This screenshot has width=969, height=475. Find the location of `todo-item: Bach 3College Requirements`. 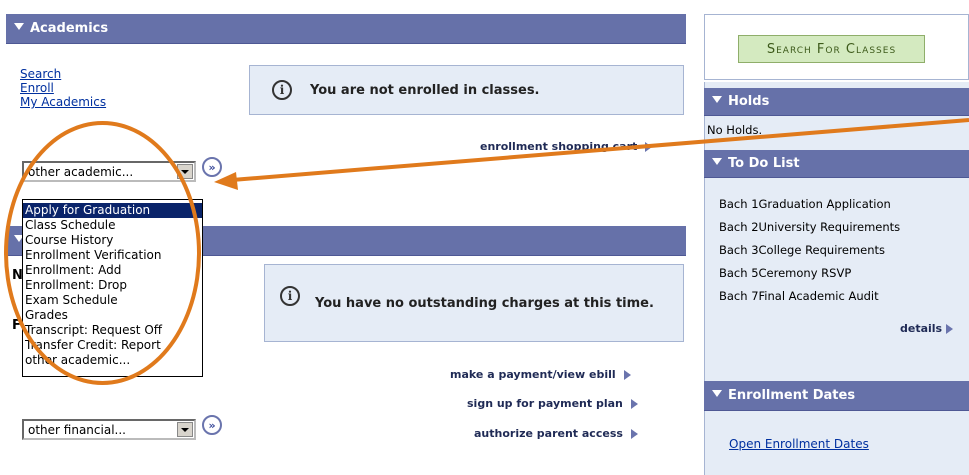

todo-item: Bach 3College Requirements is located at coordinates (809, 250).